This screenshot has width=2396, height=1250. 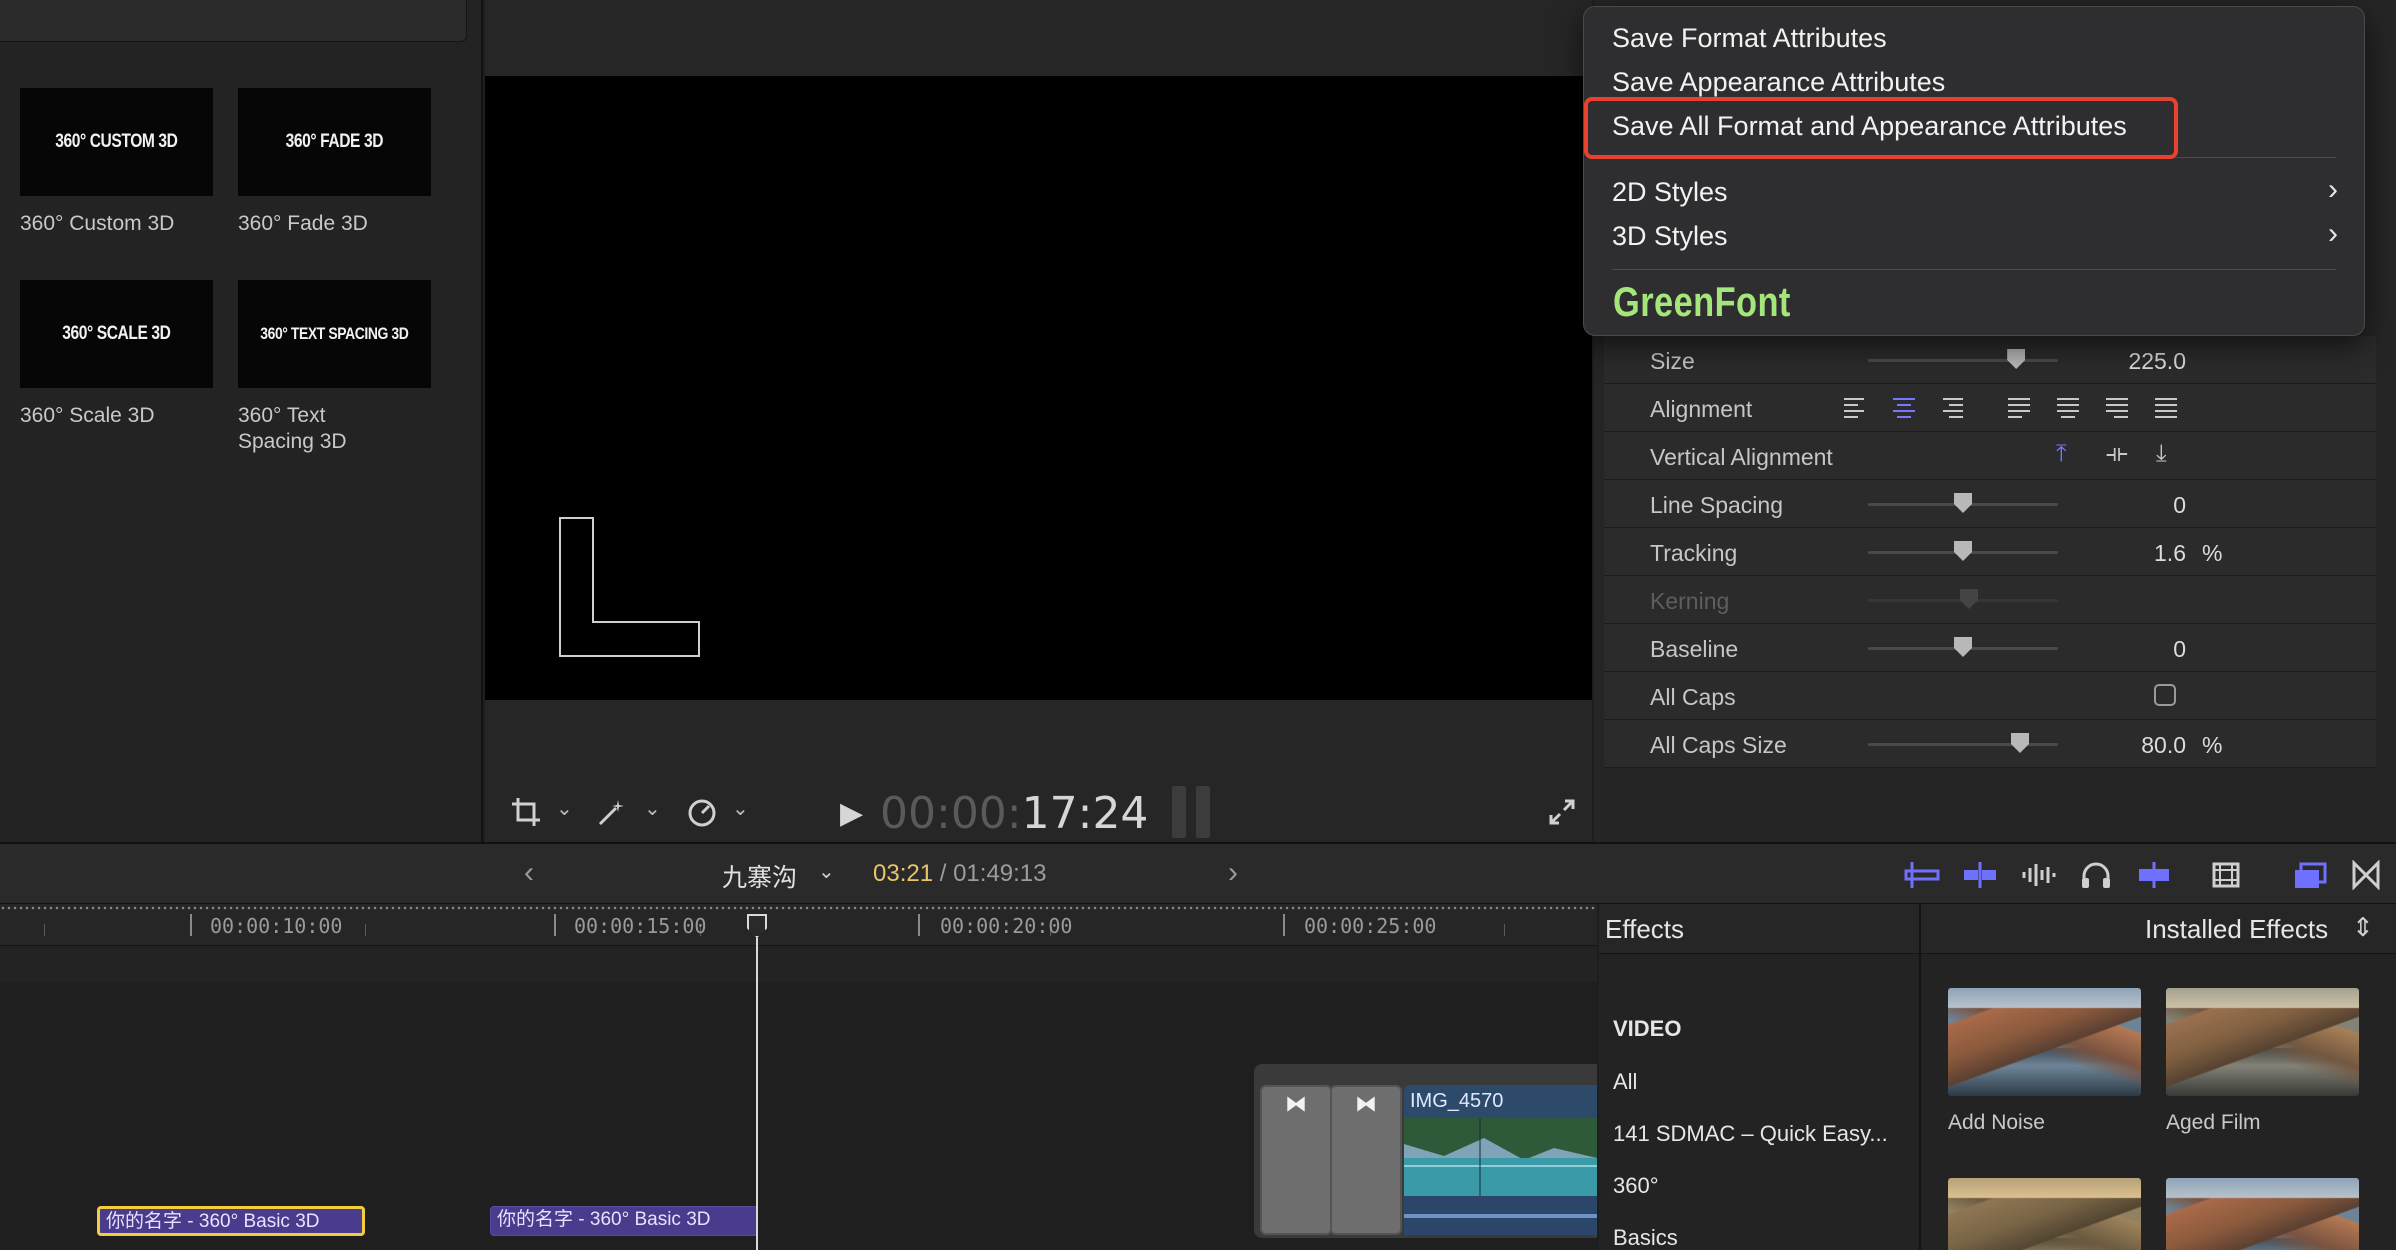 What do you see at coordinates (2169, 408) in the screenshot?
I see `justify-full-icon` at bounding box center [2169, 408].